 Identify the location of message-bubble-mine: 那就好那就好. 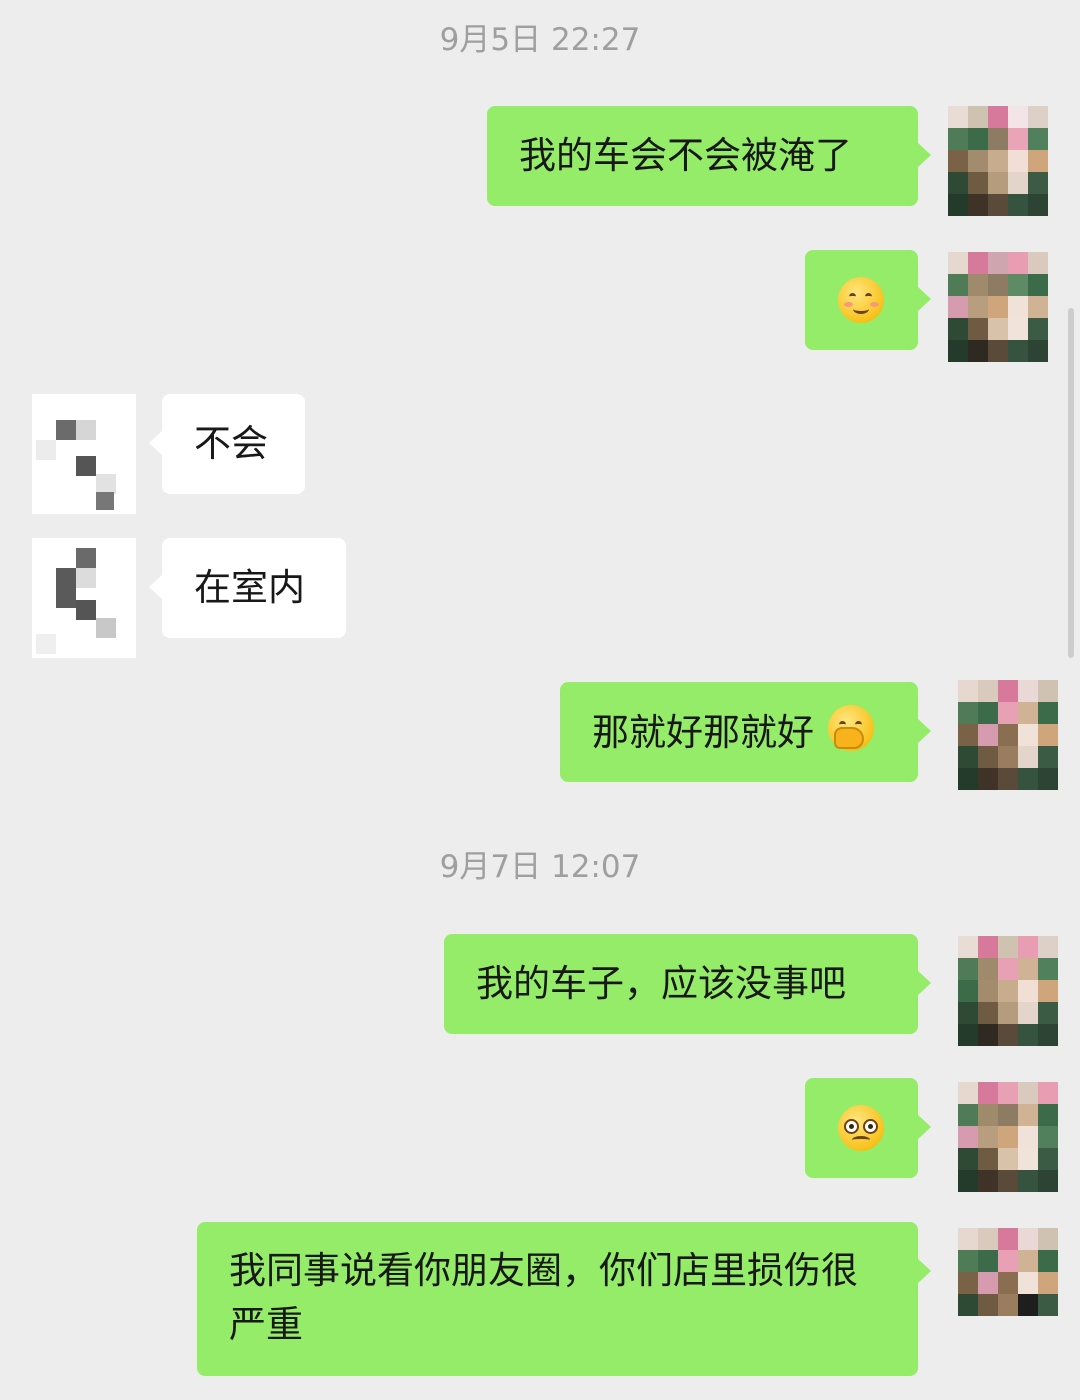
(745, 732).